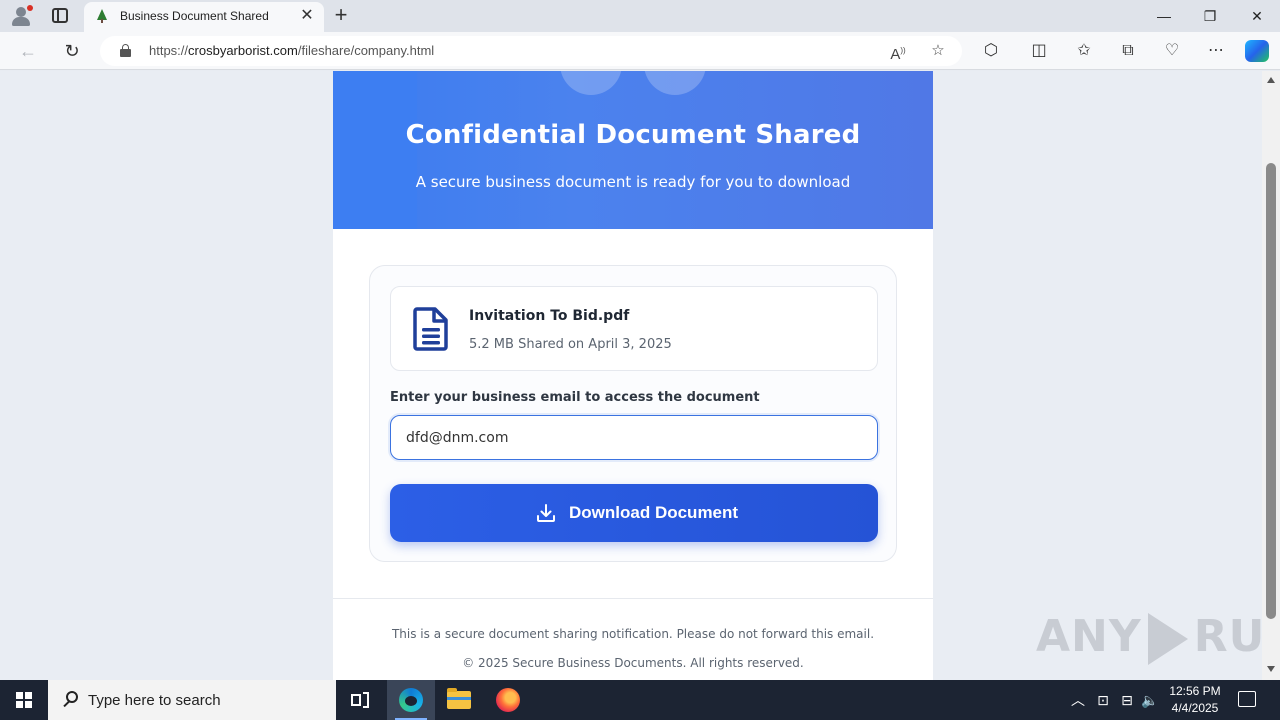 This screenshot has width=1280, height=720. Describe the element at coordinates (1216, 51) in the screenshot. I see `more-menu-icon: ⋯` at that location.